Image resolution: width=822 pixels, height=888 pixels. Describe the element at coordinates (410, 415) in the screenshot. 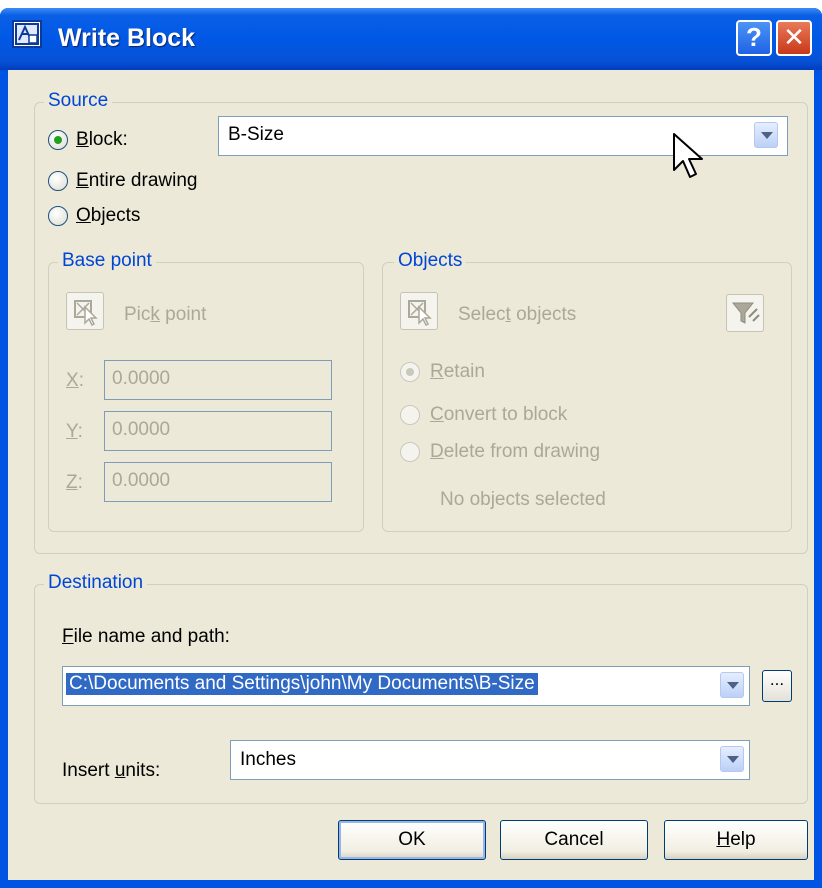

I see `convert-to-block-radio` at that location.